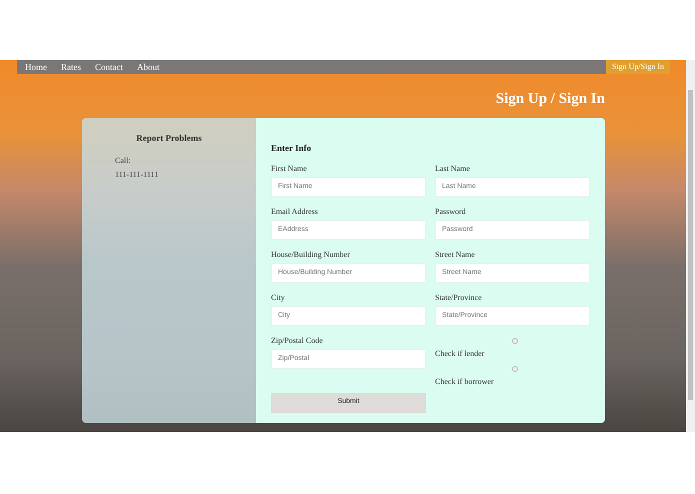 The height and width of the screenshot is (494, 695). I want to click on field-label: First Name, so click(289, 169).